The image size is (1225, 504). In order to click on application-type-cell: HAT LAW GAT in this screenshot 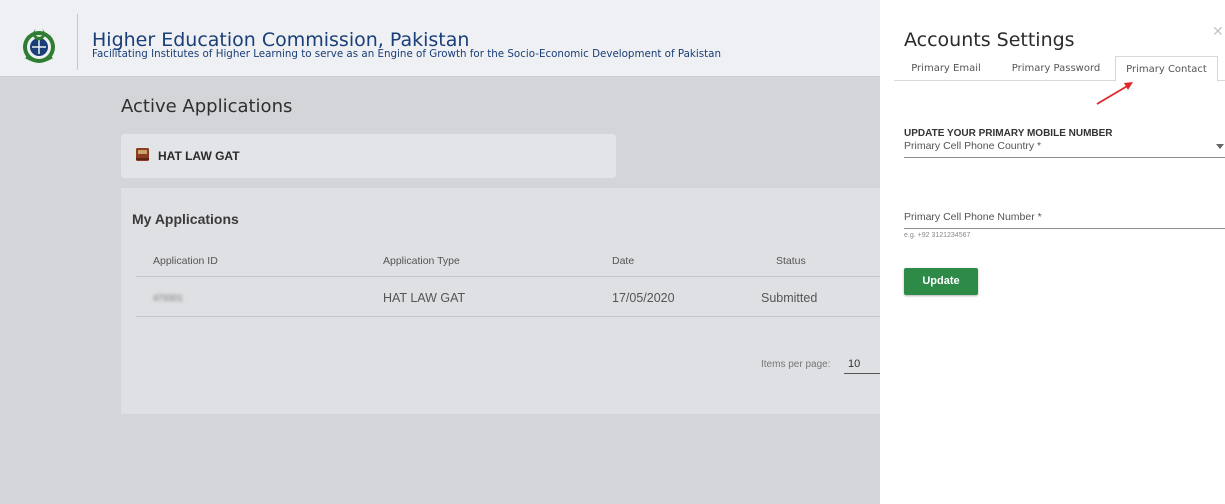, I will do `click(424, 298)`.